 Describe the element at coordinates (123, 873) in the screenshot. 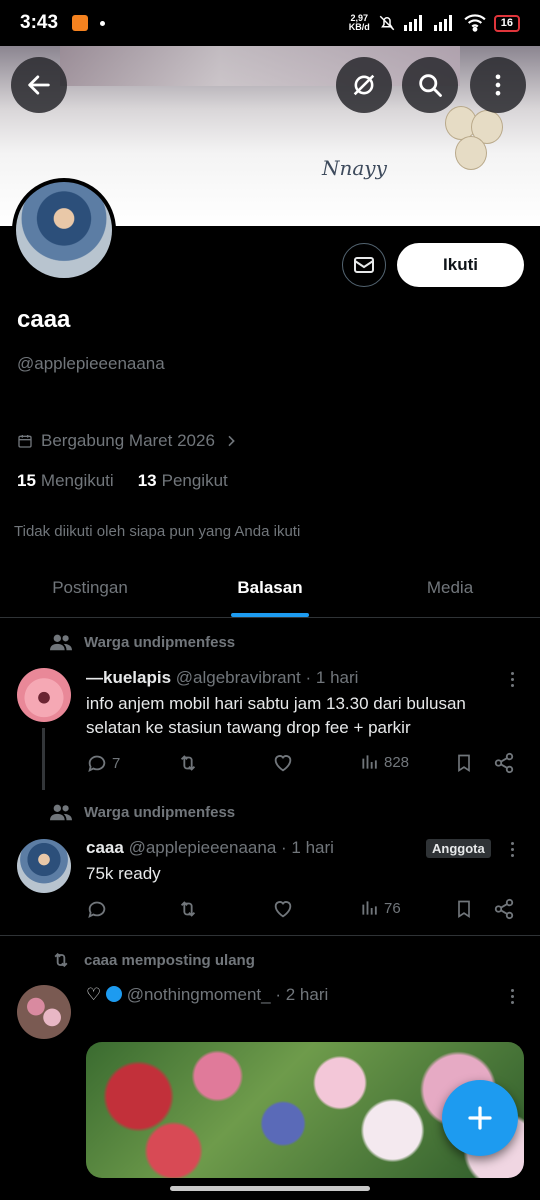

I see `post-text: 75k ready` at that location.